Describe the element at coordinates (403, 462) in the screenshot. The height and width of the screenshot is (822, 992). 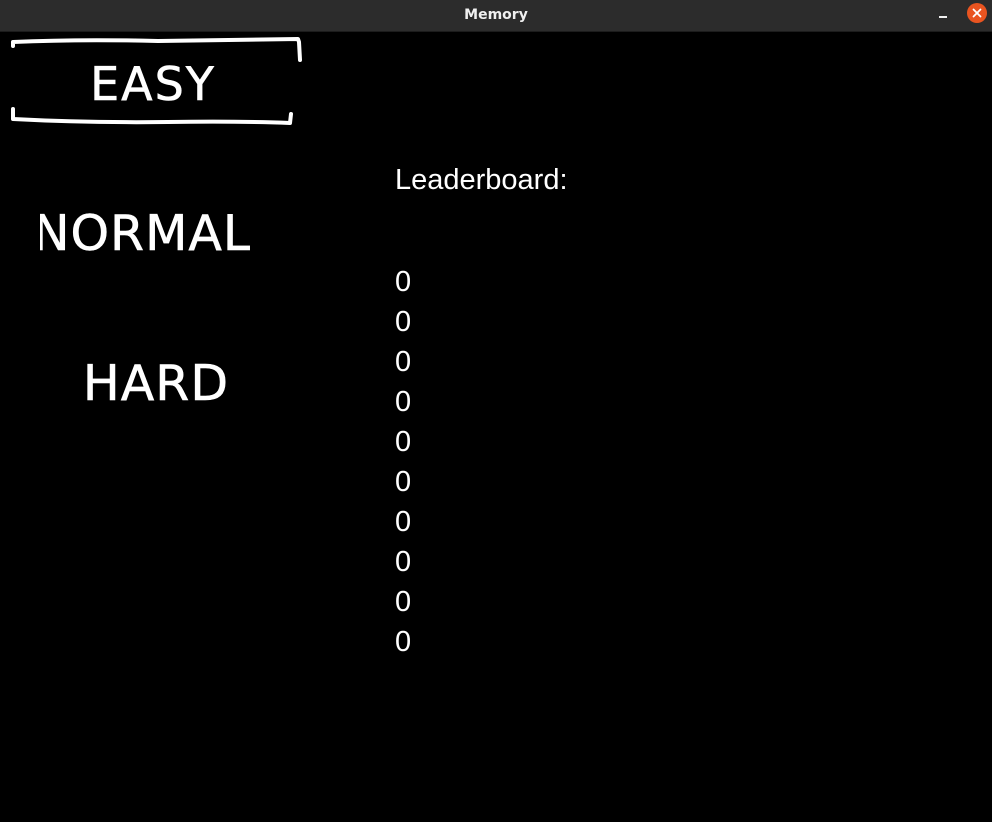
I see `leaderboard-list: 0 0 0 0 0 0 0 0 0 0` at that location.